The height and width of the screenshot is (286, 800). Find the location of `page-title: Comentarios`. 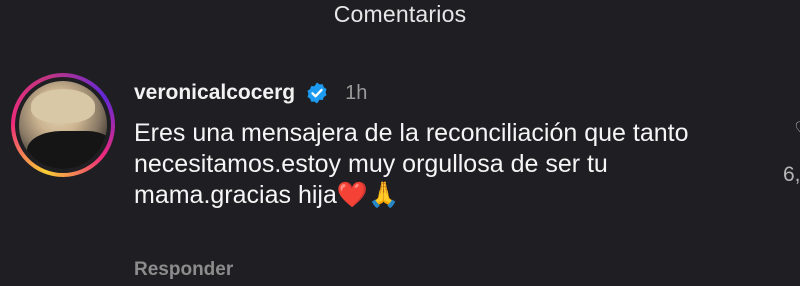

page-title: Comentarios is located at coordinates (400, 14).